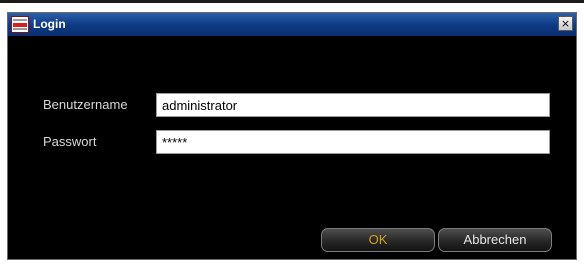 This screenshot has height=268, width=584. I want to click on password-field, so click(353, 142).